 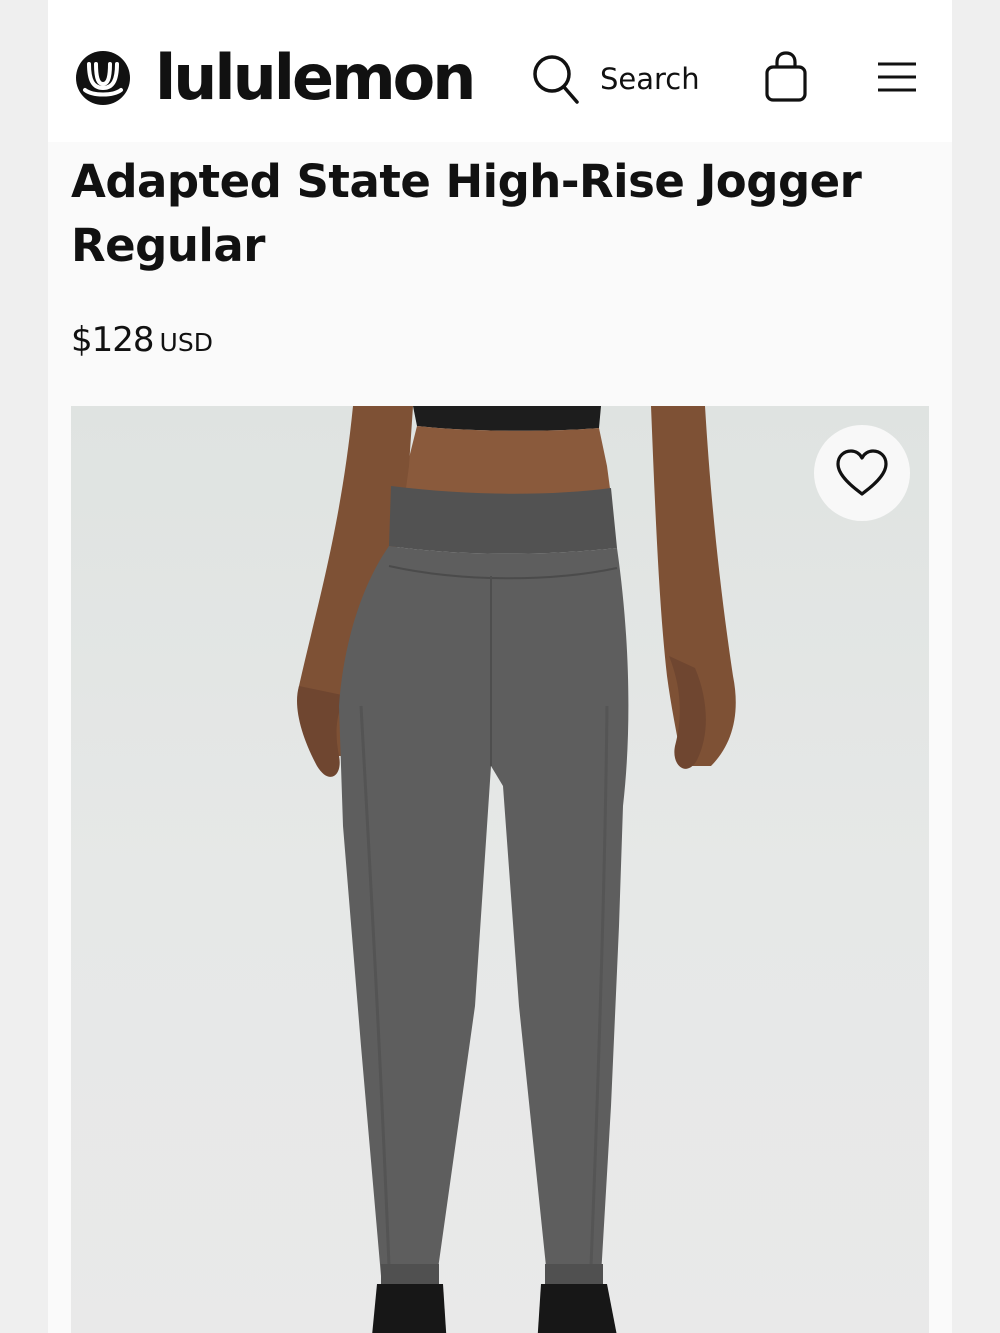 I want to click on product-price: $128 USD, so click(x=142, y=340).